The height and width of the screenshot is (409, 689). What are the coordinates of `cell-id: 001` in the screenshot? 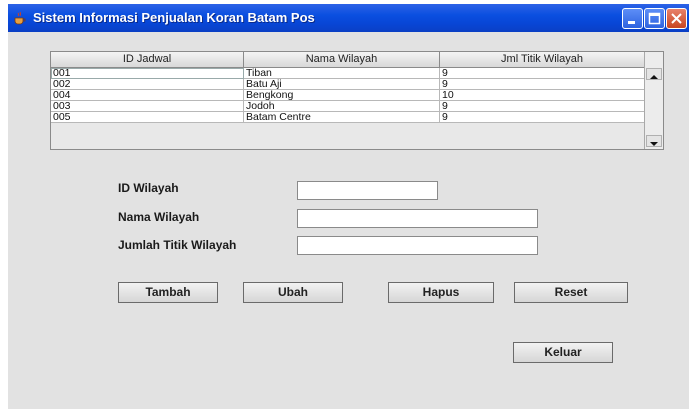 It's located at (147, 73).